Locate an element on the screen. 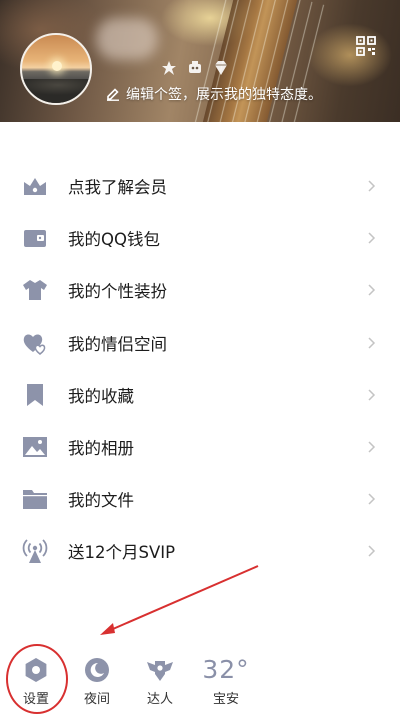 This screenshot has width=400, height=720. bookmark-icon is located at coordinates (35, 394).